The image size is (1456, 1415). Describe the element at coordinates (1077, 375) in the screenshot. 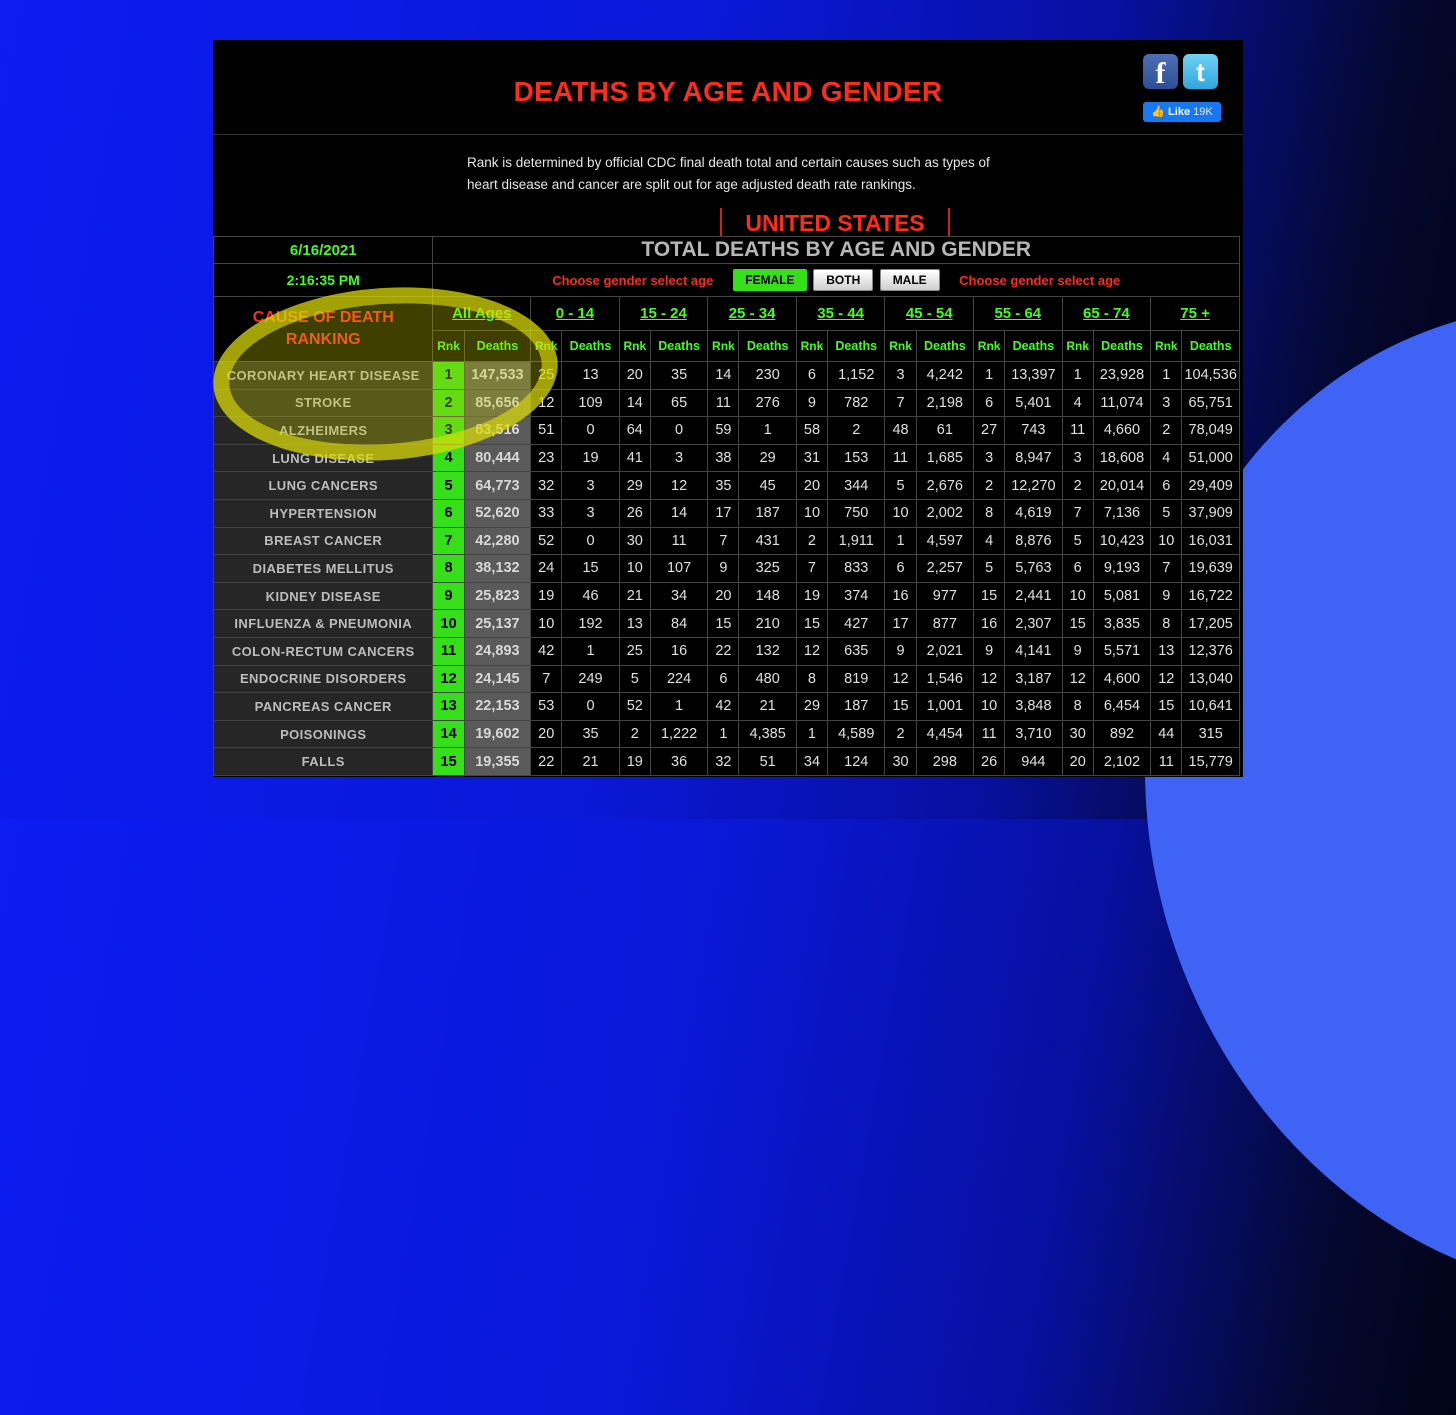

I see `age-rank-cell: 1` at that location.